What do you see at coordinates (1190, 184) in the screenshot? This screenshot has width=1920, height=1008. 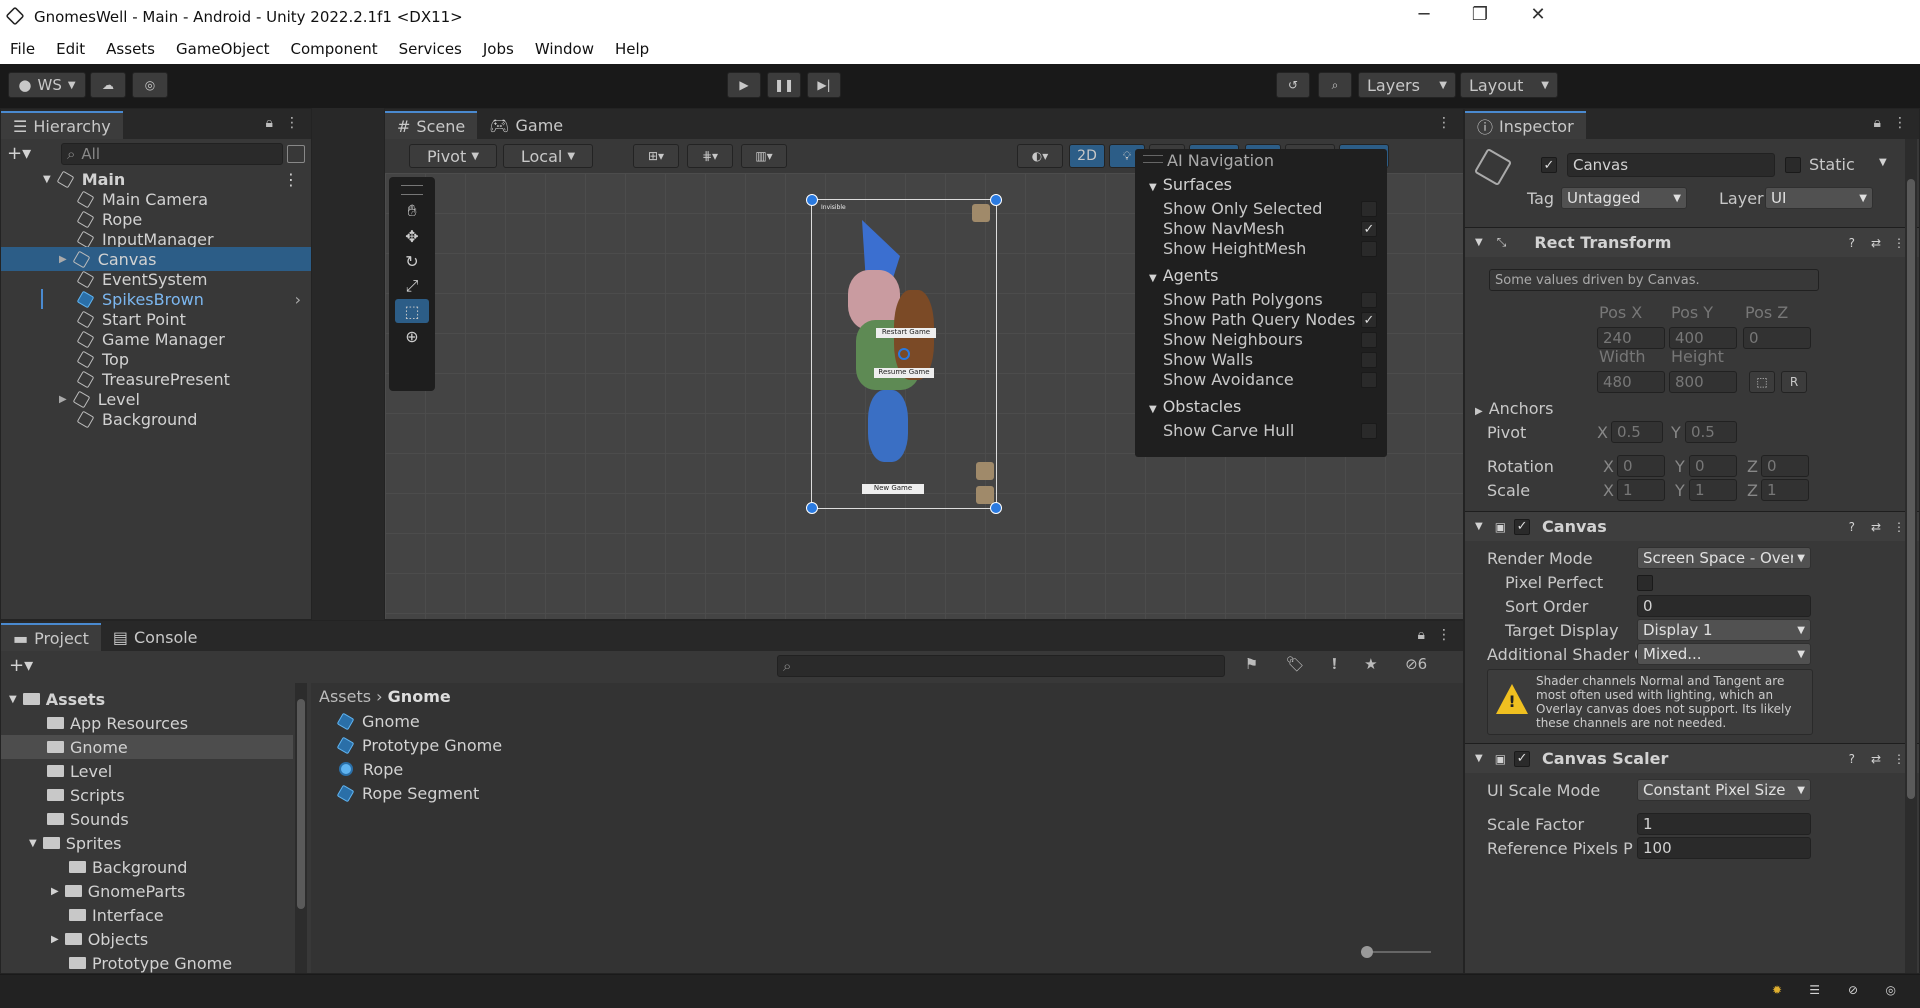 I see `surfaces-foldout: ▼ Surfaces` at bounding box center [1190, 184].